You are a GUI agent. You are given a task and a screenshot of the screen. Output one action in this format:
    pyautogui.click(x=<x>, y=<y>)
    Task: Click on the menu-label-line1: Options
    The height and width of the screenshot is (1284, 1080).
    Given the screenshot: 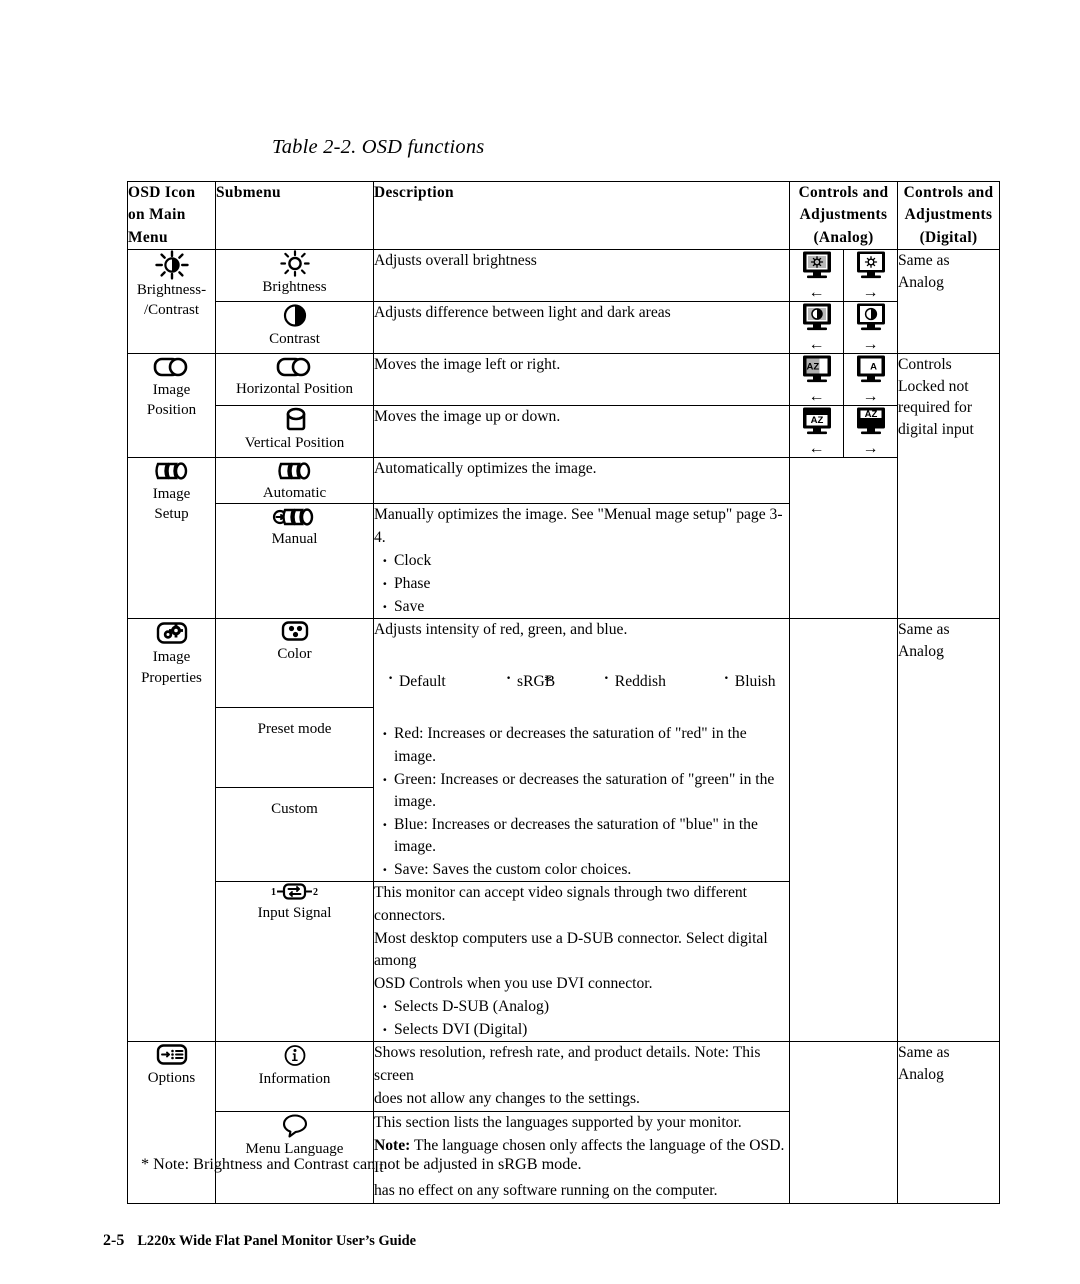 What is the action you would take?
    pyautogui.click(x=171, y=1078)
    